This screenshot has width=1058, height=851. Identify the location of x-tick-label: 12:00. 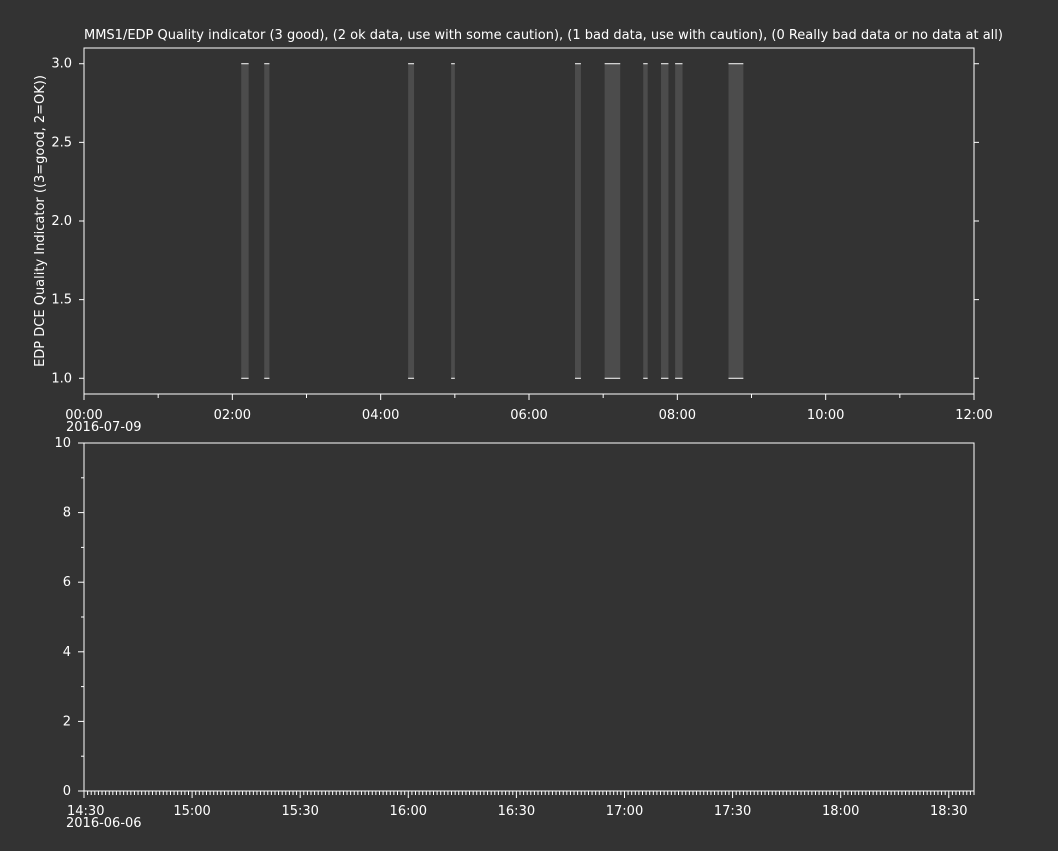
(973, 415).